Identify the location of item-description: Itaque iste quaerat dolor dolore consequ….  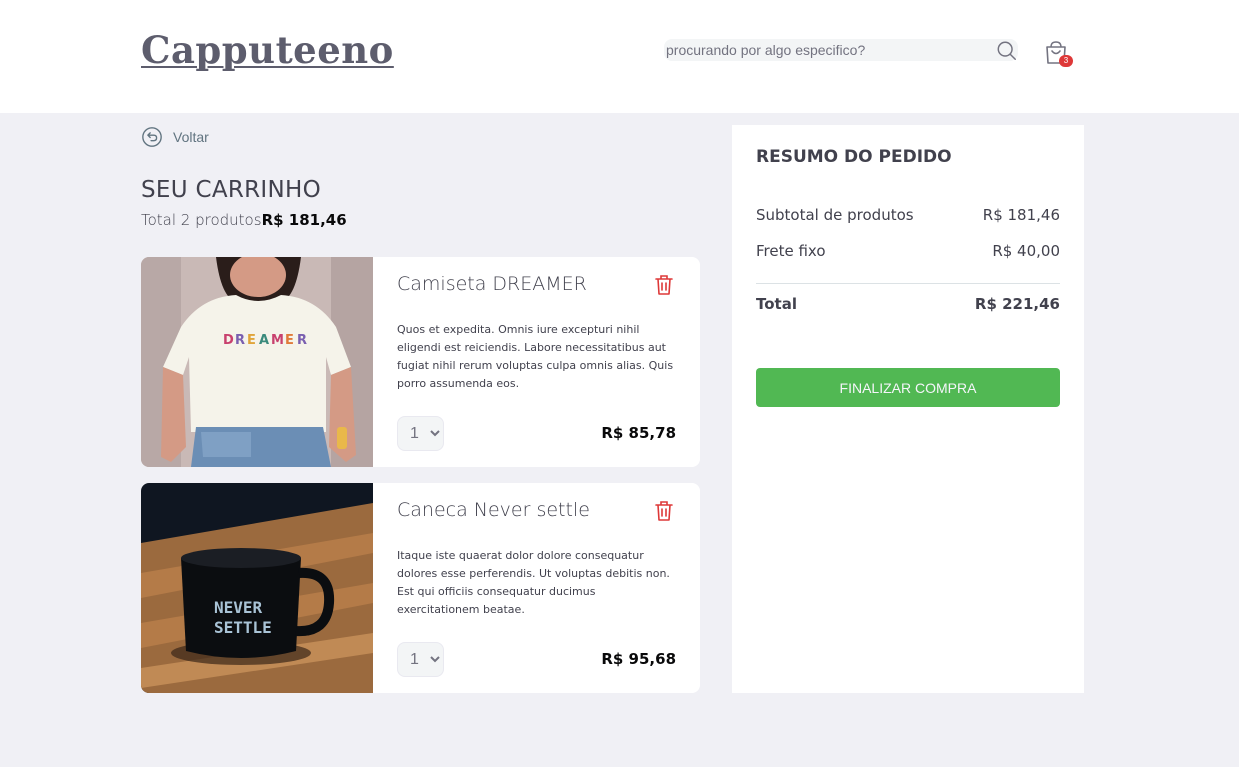
(533, 582).